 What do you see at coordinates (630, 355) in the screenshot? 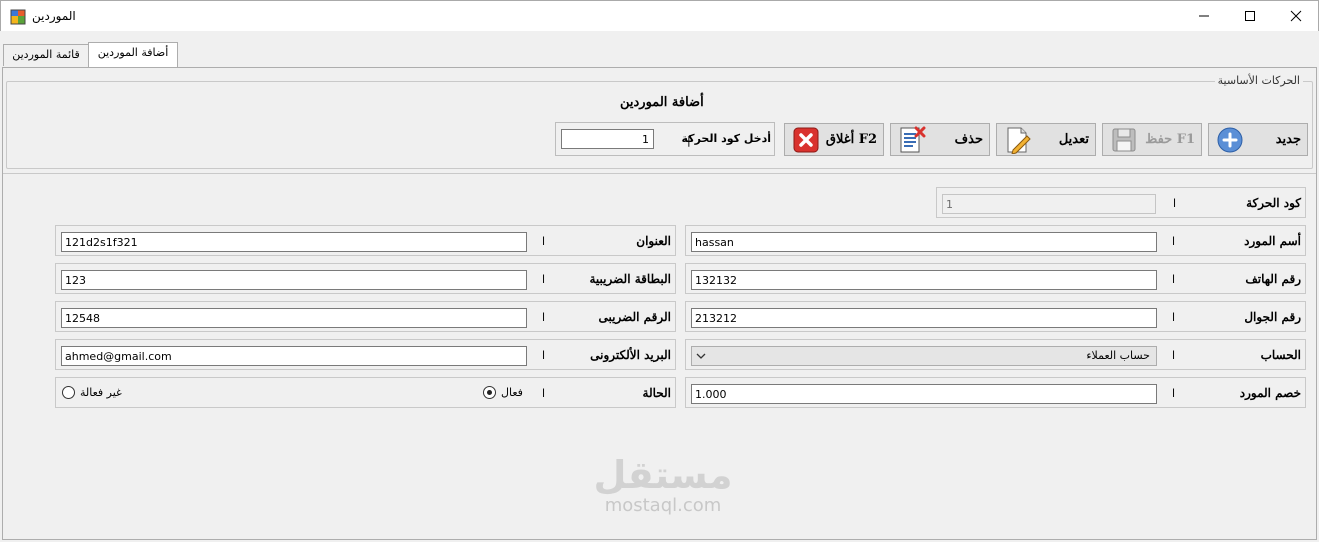
I see `email-label: البريد الألكترونى` at bounding box center [630, 355].